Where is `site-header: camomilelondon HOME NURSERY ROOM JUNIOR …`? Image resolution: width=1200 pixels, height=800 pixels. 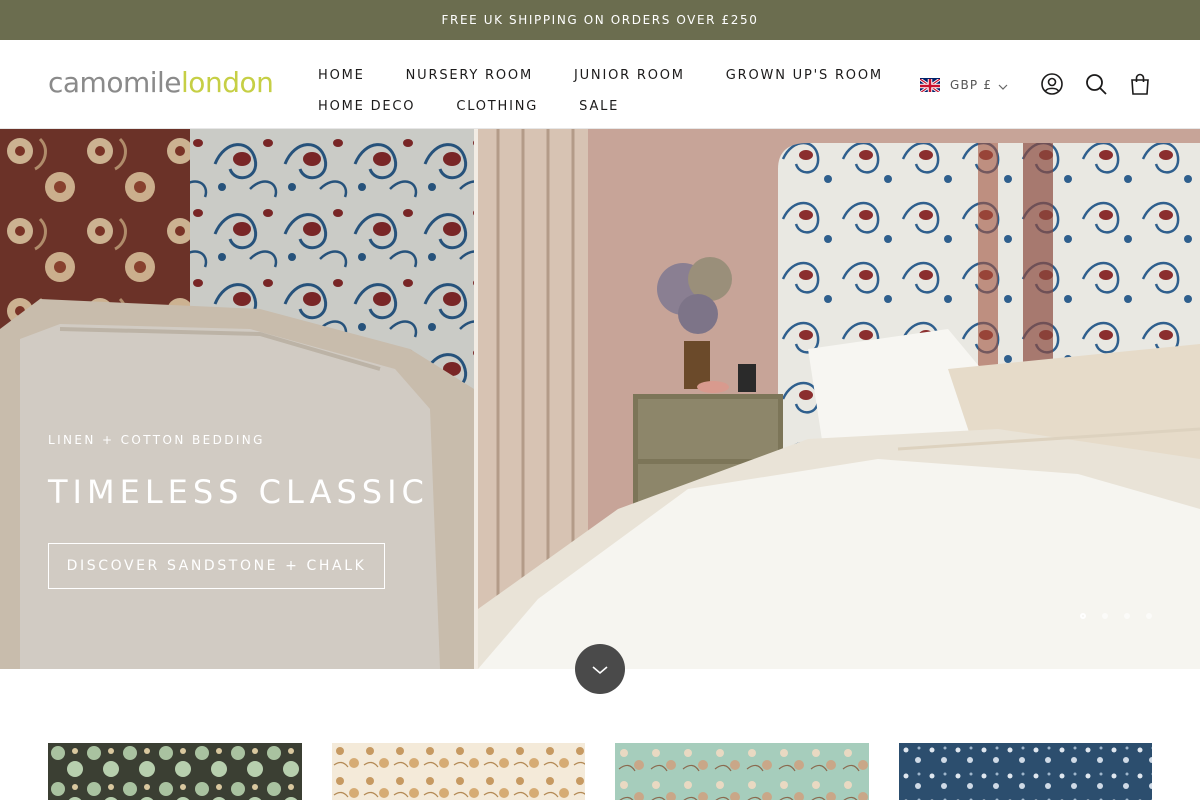 site-header: camomilelondon HOME NURSERY ROOM JUNIOR … is located at coordinates (600, 84).